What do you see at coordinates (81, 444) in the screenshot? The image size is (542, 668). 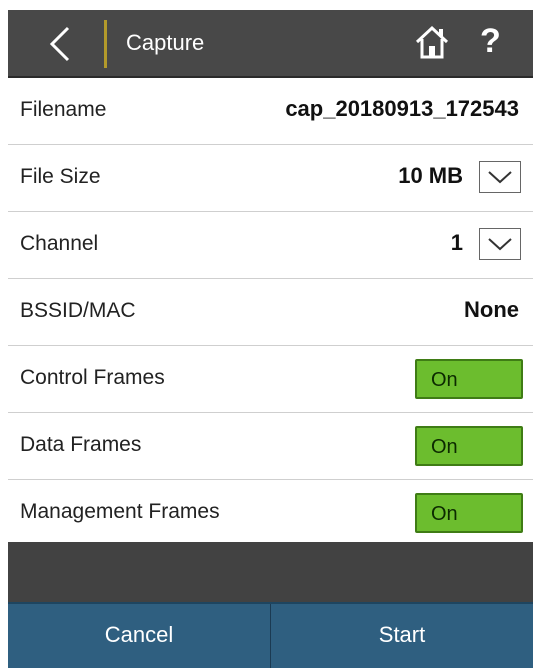 I see `data-frames-label: Data Frames` at bounding box center [81, 444].